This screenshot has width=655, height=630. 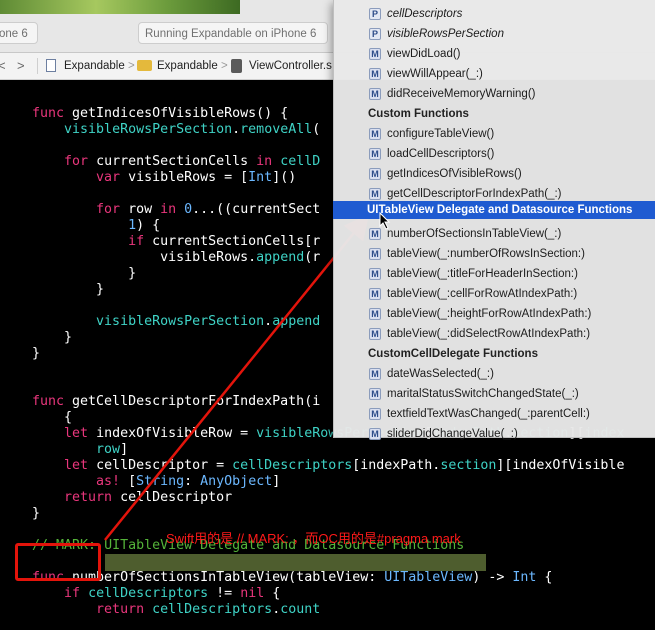 I want to click on menu-item-label: numberOfSectionsInTableView(_:), so click(x=474, y=234).